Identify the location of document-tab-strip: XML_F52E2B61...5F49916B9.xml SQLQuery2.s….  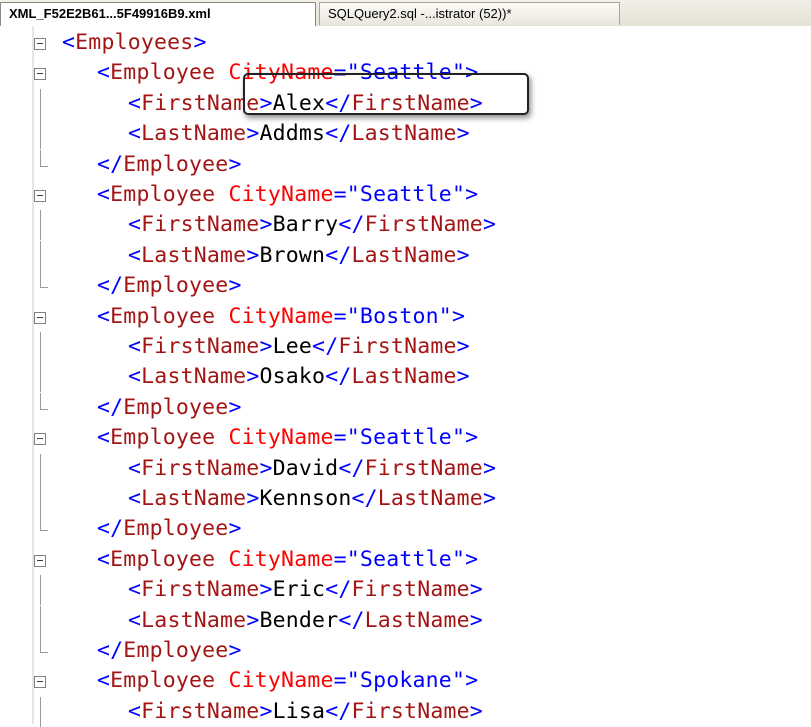
(405, 13).